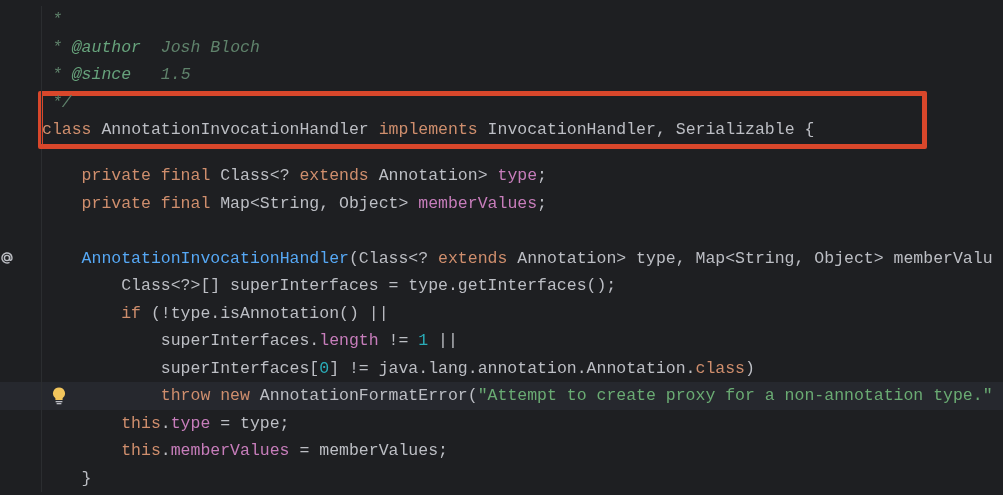 This screenshot has height=495, width=1003. What do you see at coordinates (255, 313) in the screenshot?
I see `code-line: if (!type.isAnnotation() ||` at bounding box center [255, 313].